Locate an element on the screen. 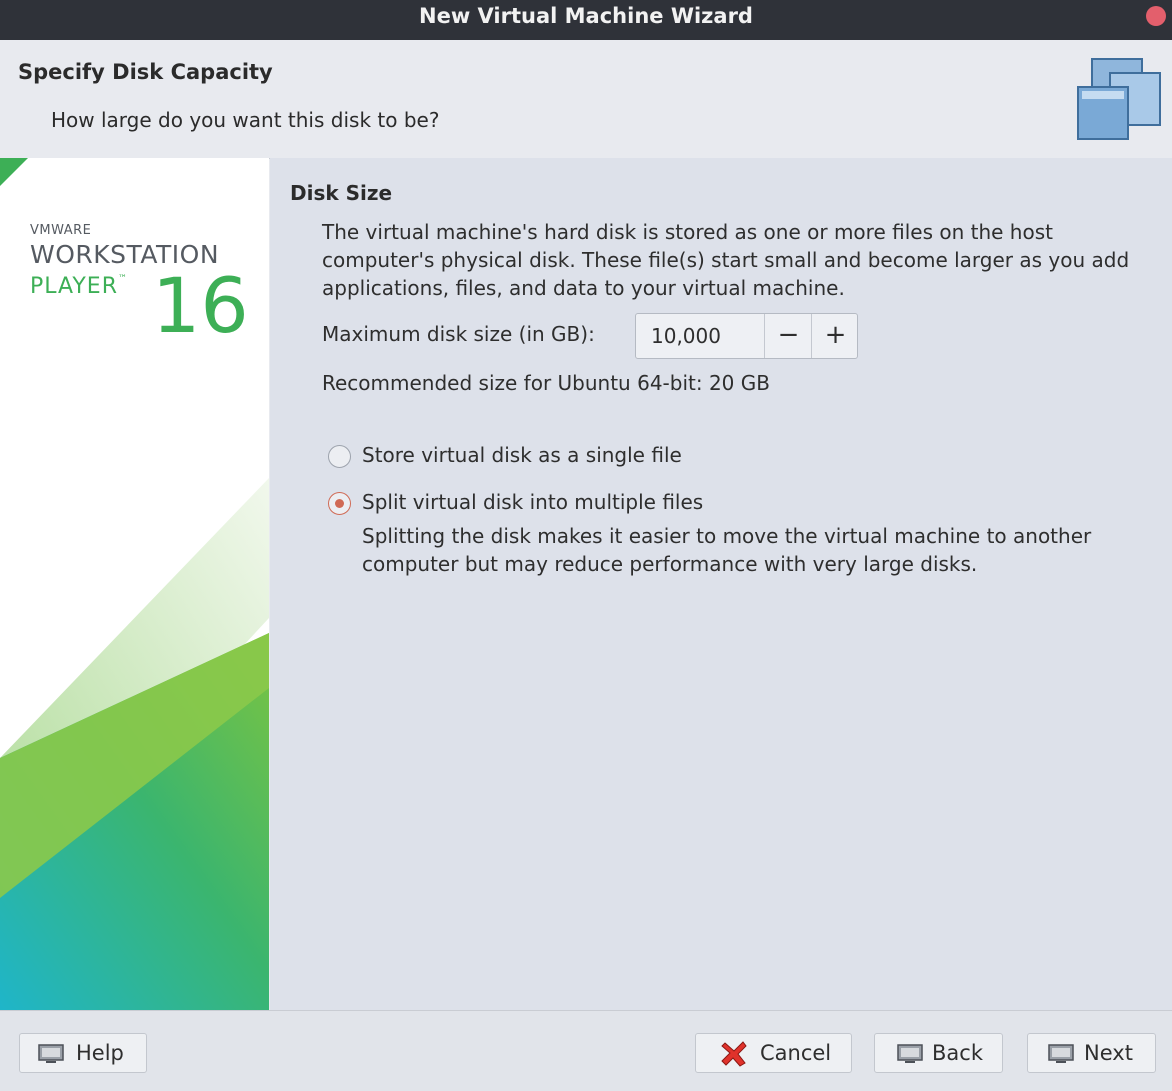 This screenshot has height=1091, width=1172. help-icon is located at coordinates (51, 1053).